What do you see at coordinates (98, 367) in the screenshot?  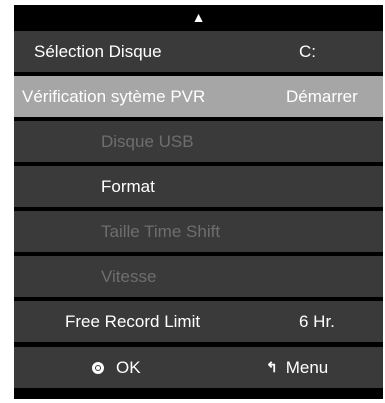 I see `ok-circle-icon` at bounding box center [98, 367].